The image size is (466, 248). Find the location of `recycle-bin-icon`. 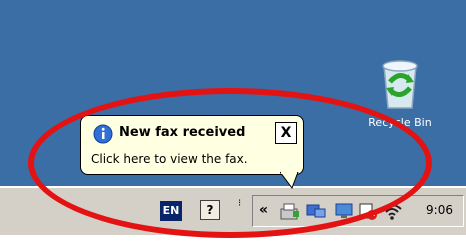

recycle-bin-icon is located at coordinates (400, 84).